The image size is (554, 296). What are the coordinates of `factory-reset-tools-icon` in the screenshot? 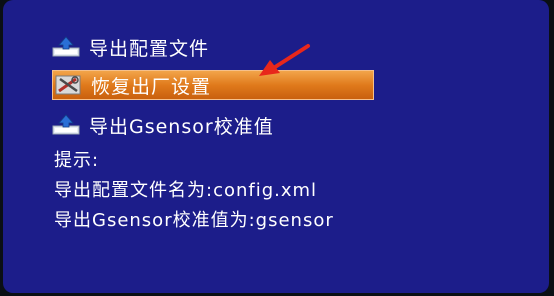 It's located at (68, 85).